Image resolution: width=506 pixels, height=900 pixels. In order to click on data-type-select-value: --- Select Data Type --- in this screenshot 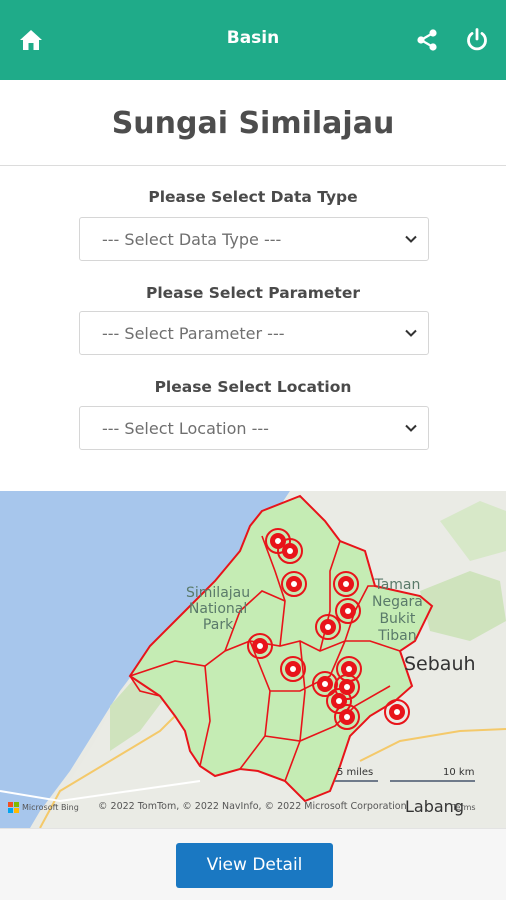, I will do `click(192, 239)`.